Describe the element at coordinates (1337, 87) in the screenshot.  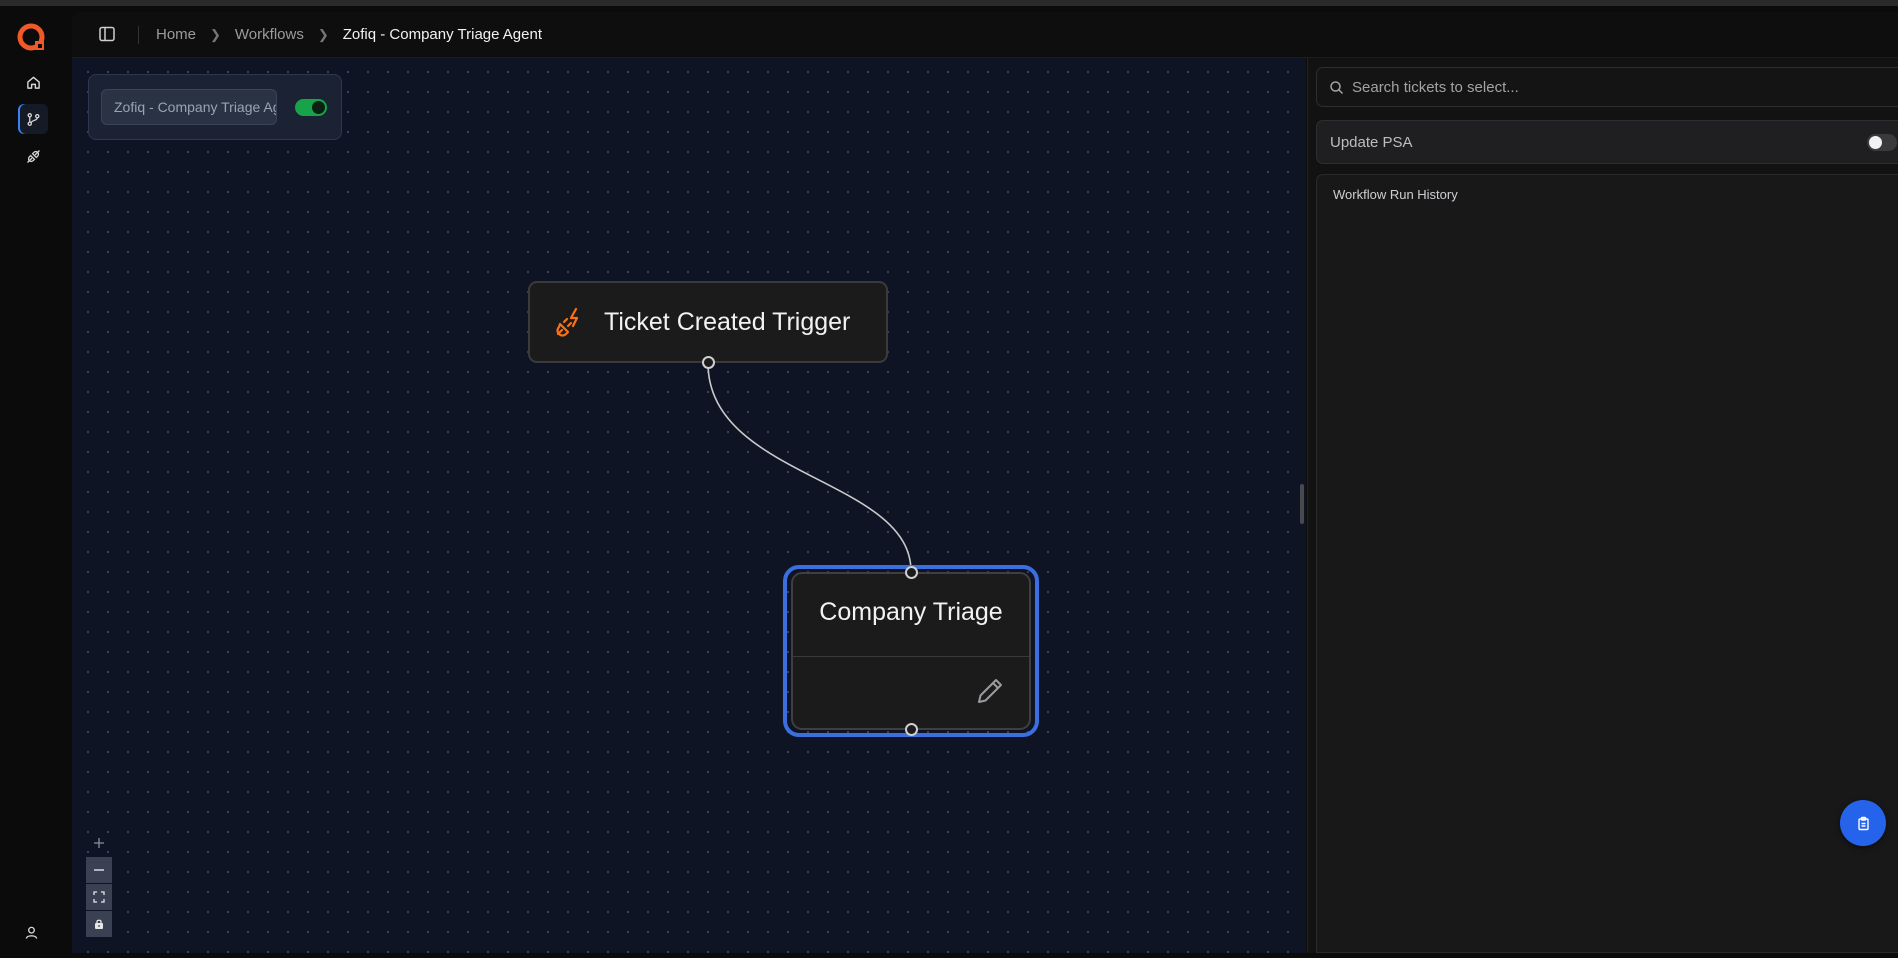
I see `search-icon` at that location.